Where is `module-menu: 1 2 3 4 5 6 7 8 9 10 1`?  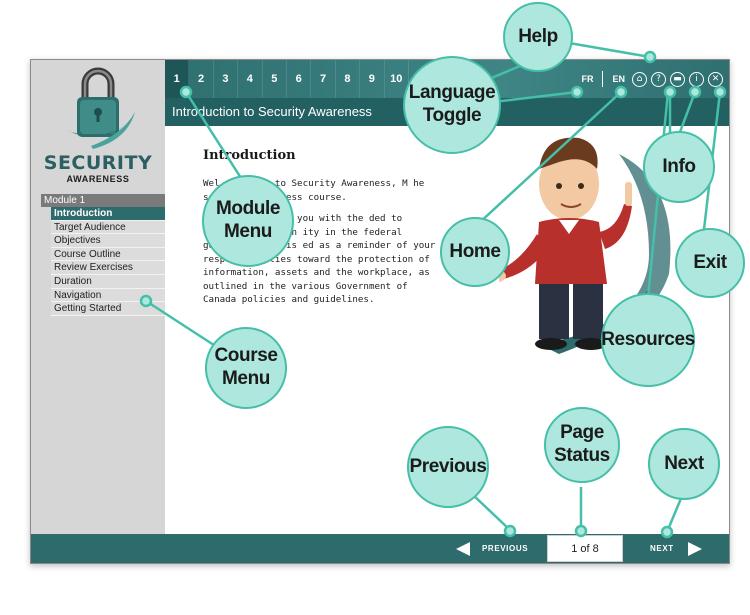
module-menu: 1 2 3 4 5 6 7 8 9 10 1 is located at coordinates (299, 79).